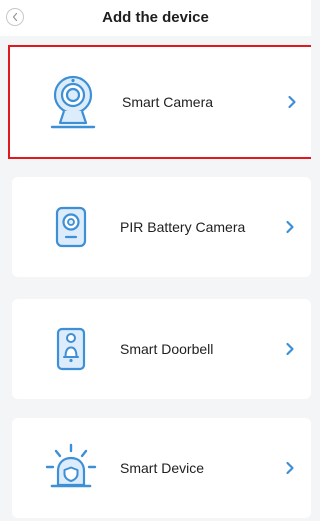 The image size is (320, 521). Describe the element at coordinates (167, 349) in the screenshot. I see `device-label: Smart Doorbell` at that location.